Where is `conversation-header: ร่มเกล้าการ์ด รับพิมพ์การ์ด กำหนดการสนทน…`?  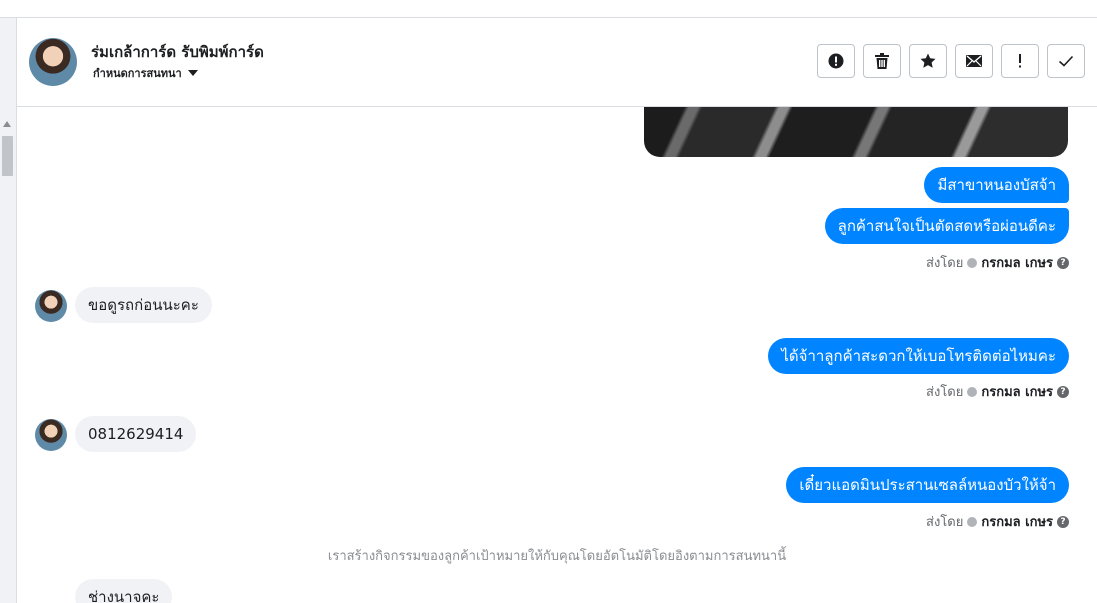 conversation-header: ร่มเกล้าการ์ด รับพิมพ์การ์ด กำหนดการสนทน… is located at coordinates (557, 62).